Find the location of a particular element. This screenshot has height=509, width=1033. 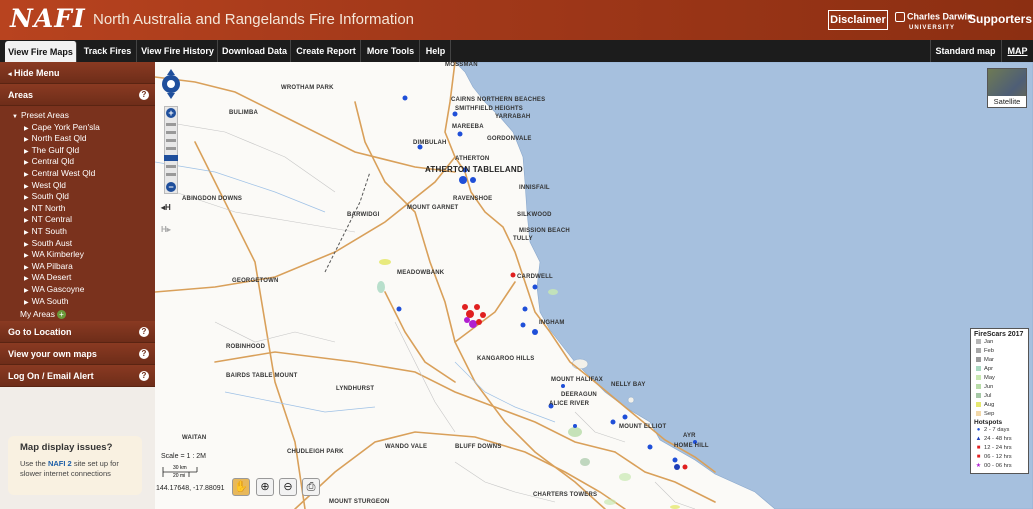

place-label: CHARTERS TOWERS is located at coordinates (565, 495).